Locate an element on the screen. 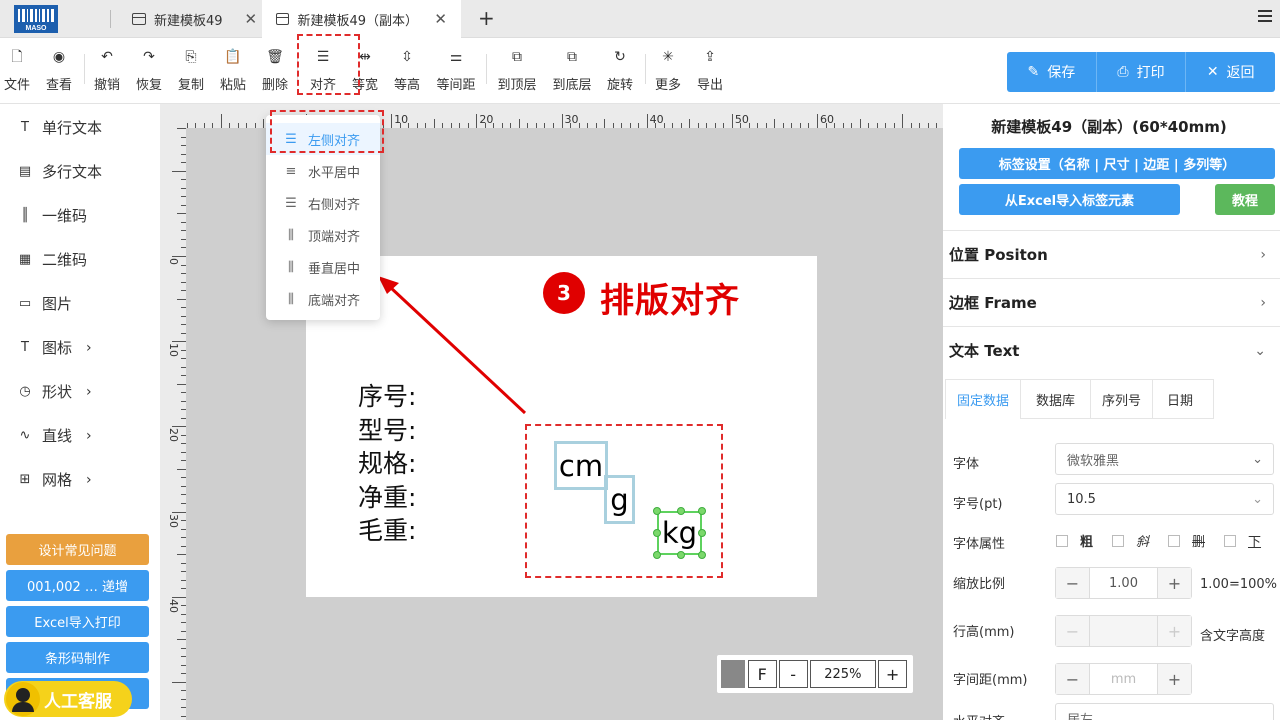 Image resolution: width=1280 pixels, height=720 pixels. letter-spacing-value: mm is located at coordinates (1123, 679).